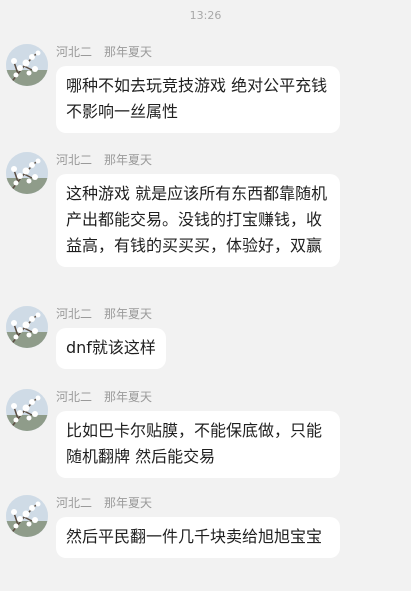  I want to click on message-bubble: 然后平民翻一件几千块卖给旭旭宝宝, so click(198, 537).